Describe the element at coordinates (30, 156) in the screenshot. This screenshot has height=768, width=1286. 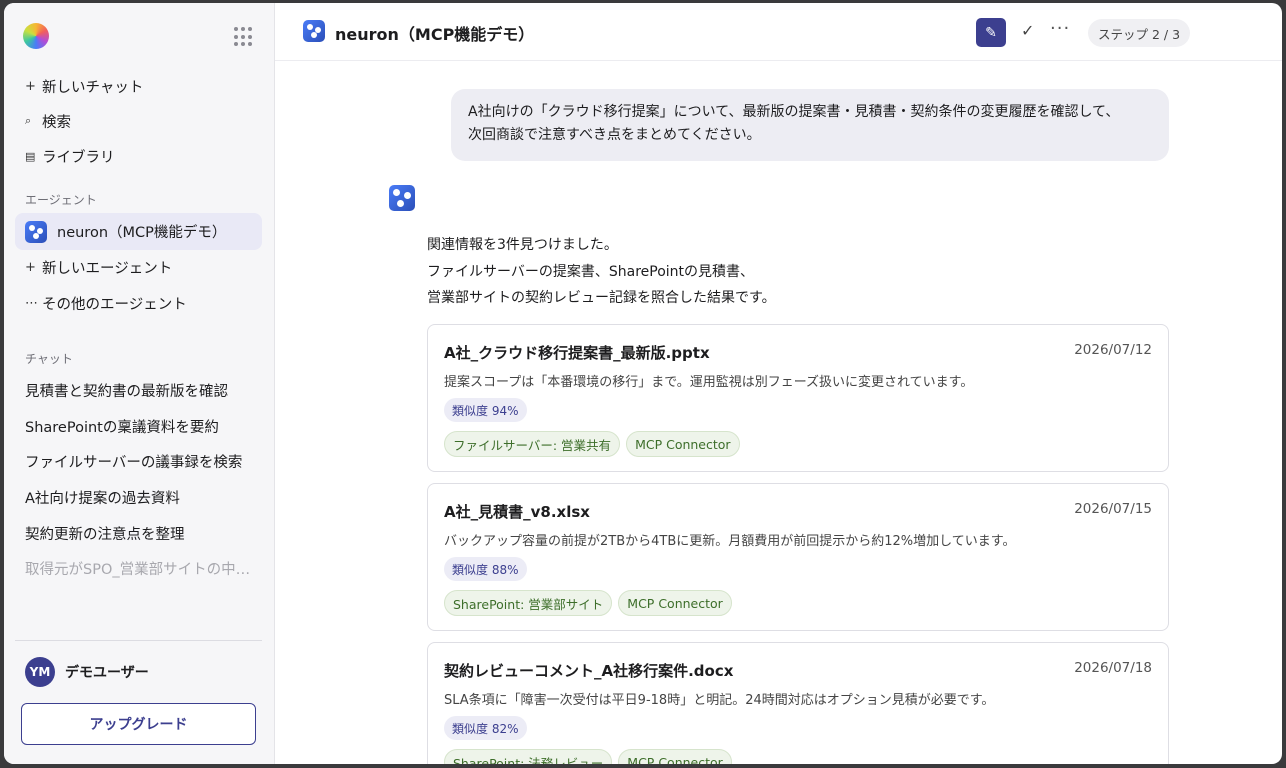
I see `library-icon: ▤` at that location.